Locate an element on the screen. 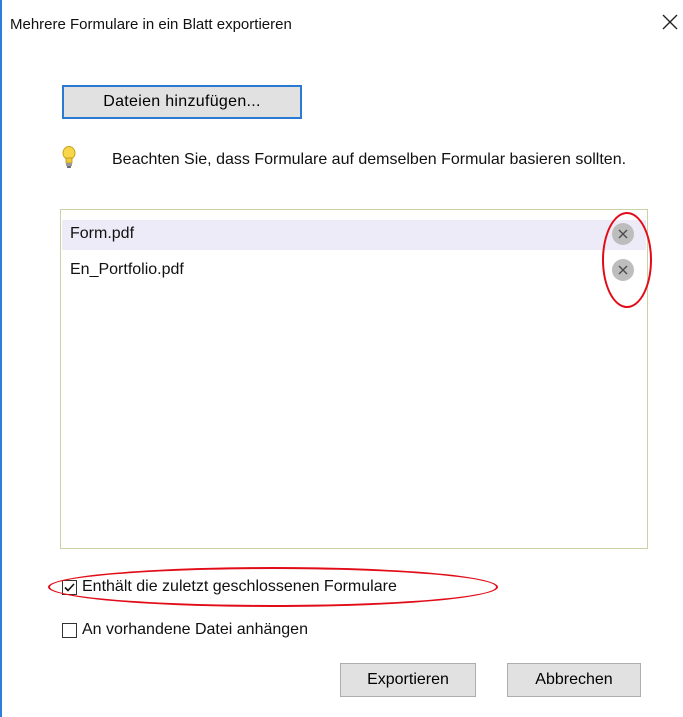 Image resolution: width=683 pixels, height=717 pixels. append-existing-option: An vorhandene Datei anhängen is located at coordinates (185, 630).